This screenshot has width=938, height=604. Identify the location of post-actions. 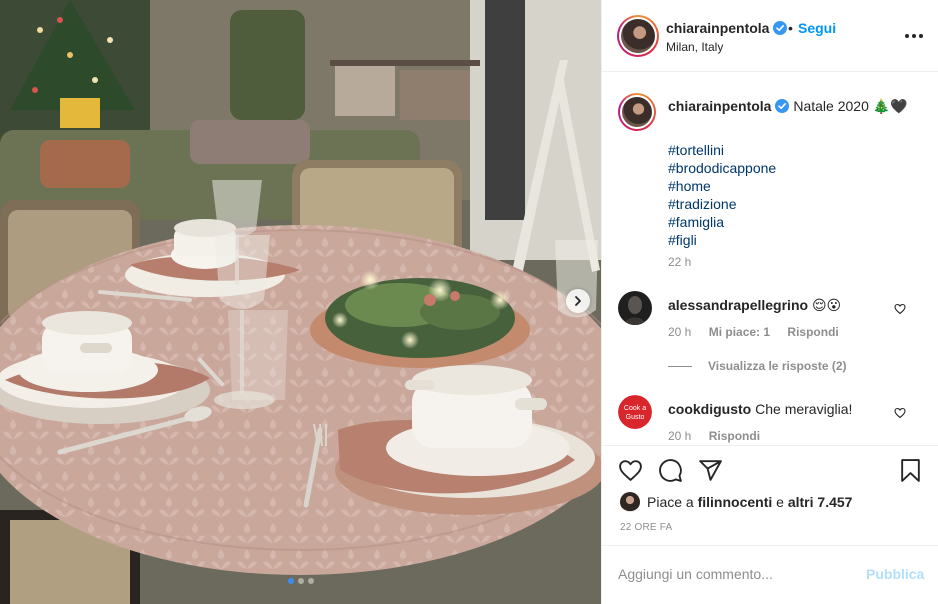
(770, 469).